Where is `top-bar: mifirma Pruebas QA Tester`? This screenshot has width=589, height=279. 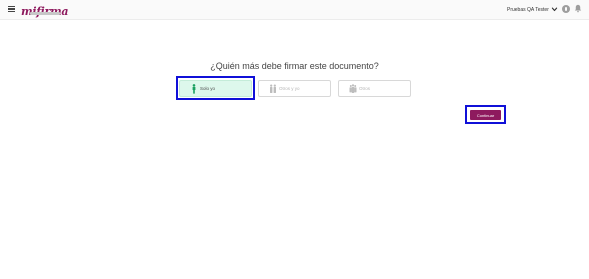 top-bar: mifirma Pruebas QA Tester is located at coordinates (294, 10).